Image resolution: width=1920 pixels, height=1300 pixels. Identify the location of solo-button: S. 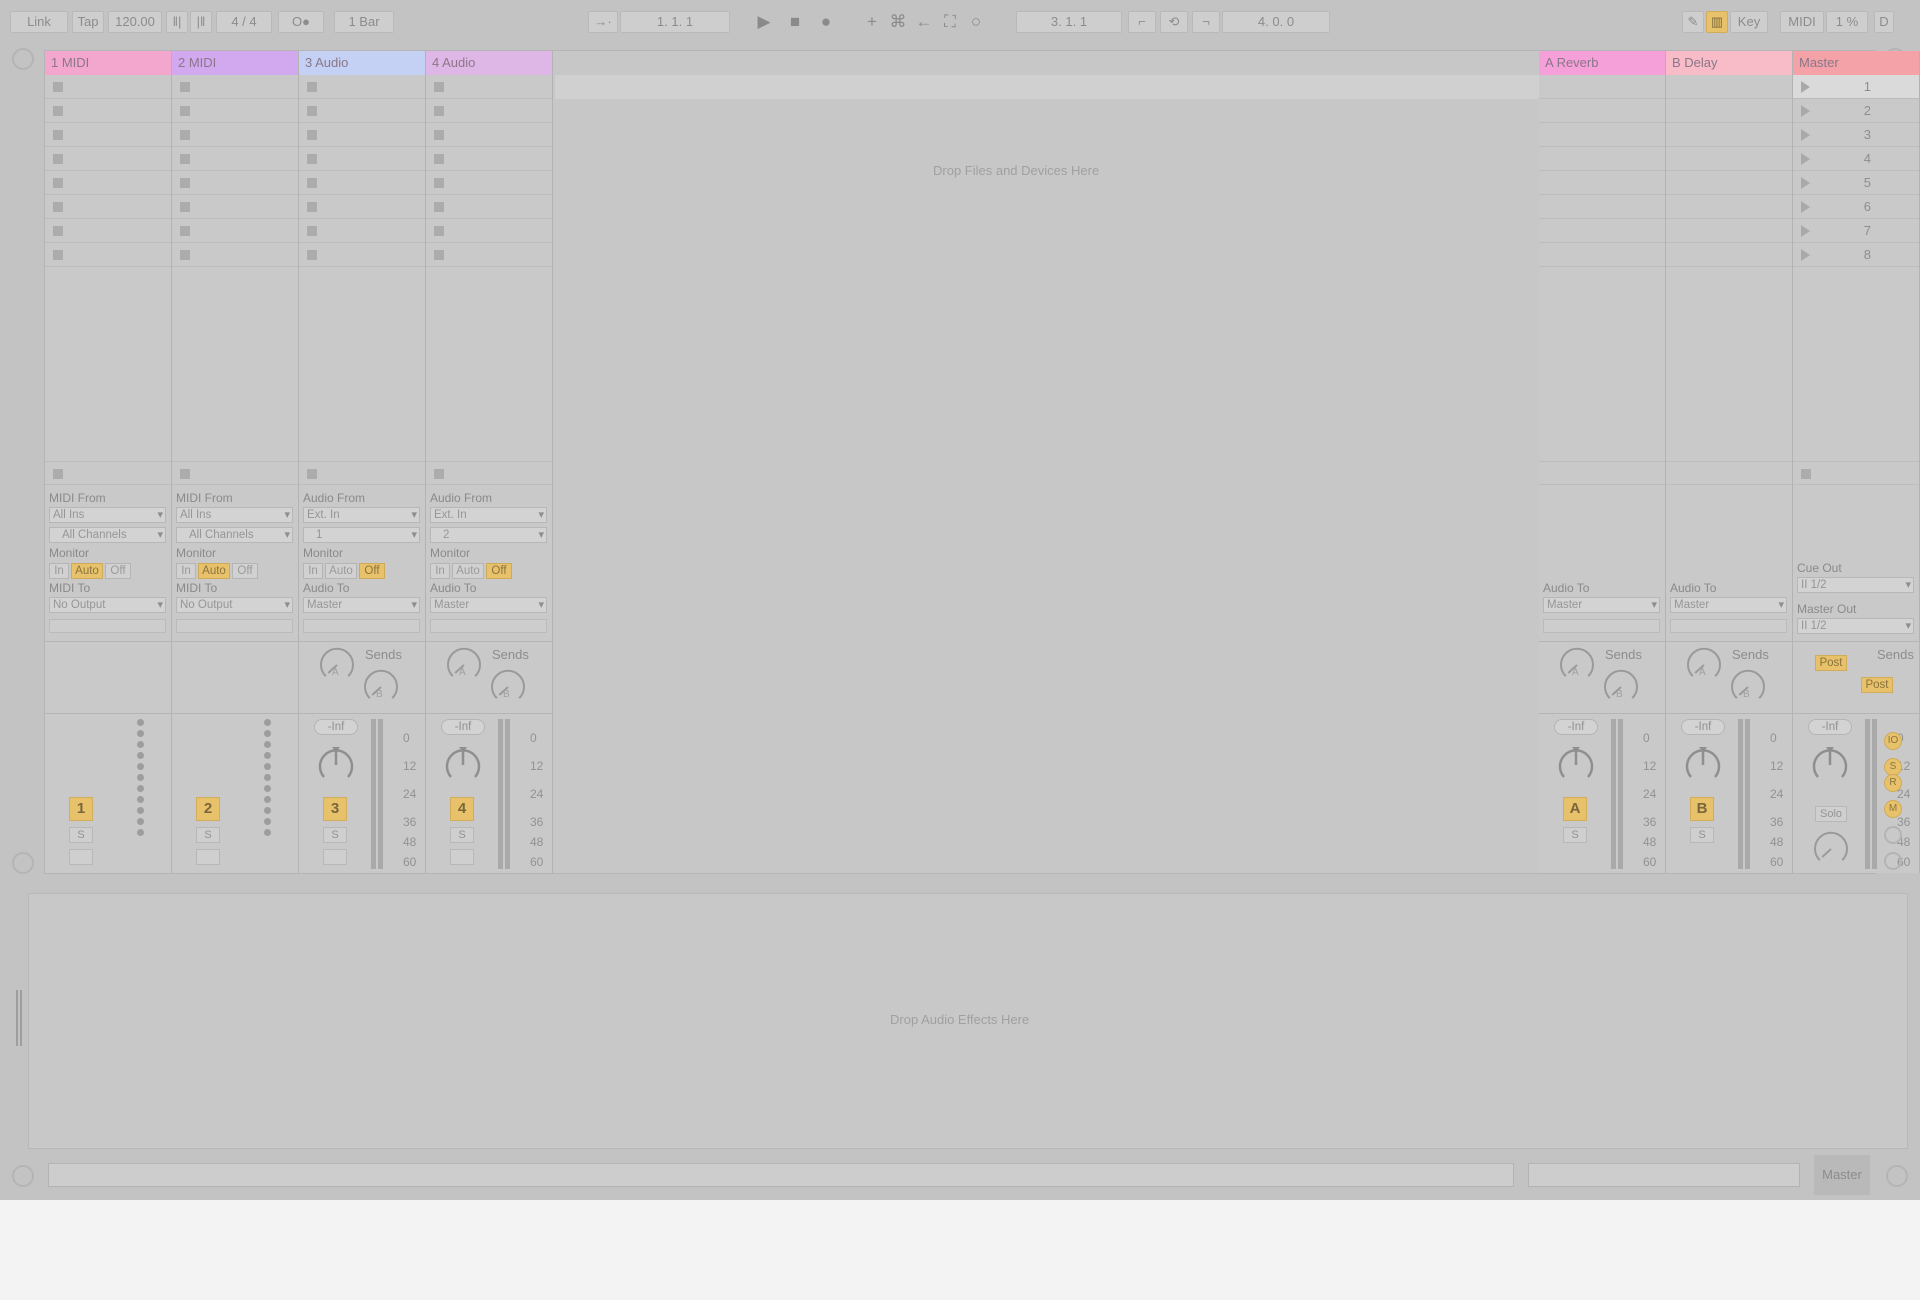
(1702, 835).